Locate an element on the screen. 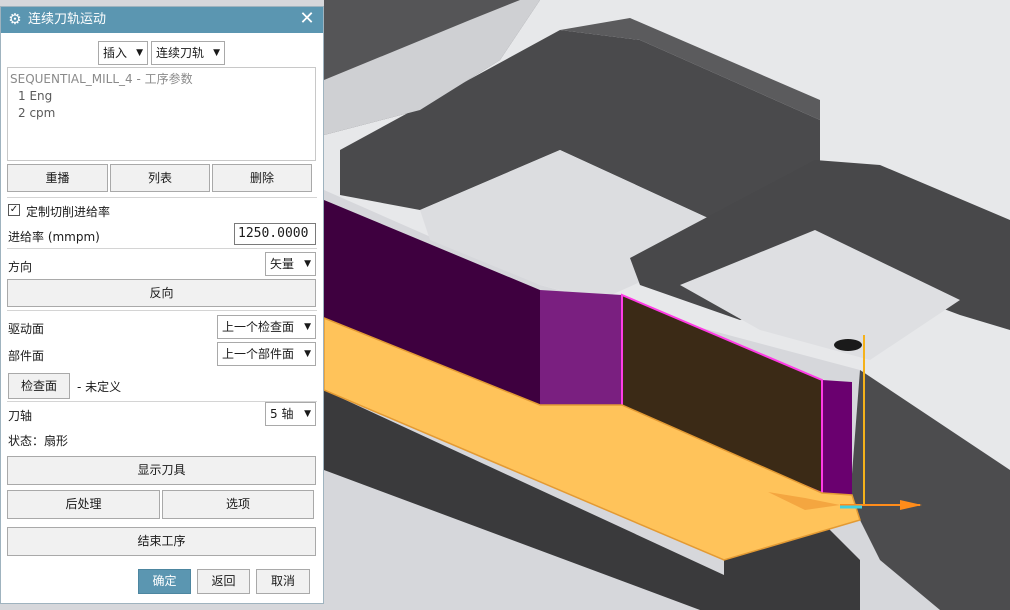 This screenshot has height=610, width=1010. tool-axis-dropdown: 5 轴 ▼ is located at coordinates (290, 414).